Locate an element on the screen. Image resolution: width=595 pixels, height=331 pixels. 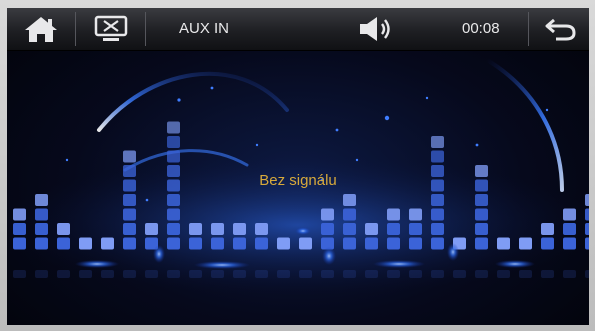
home-icon is located at coordinates (41, 29).